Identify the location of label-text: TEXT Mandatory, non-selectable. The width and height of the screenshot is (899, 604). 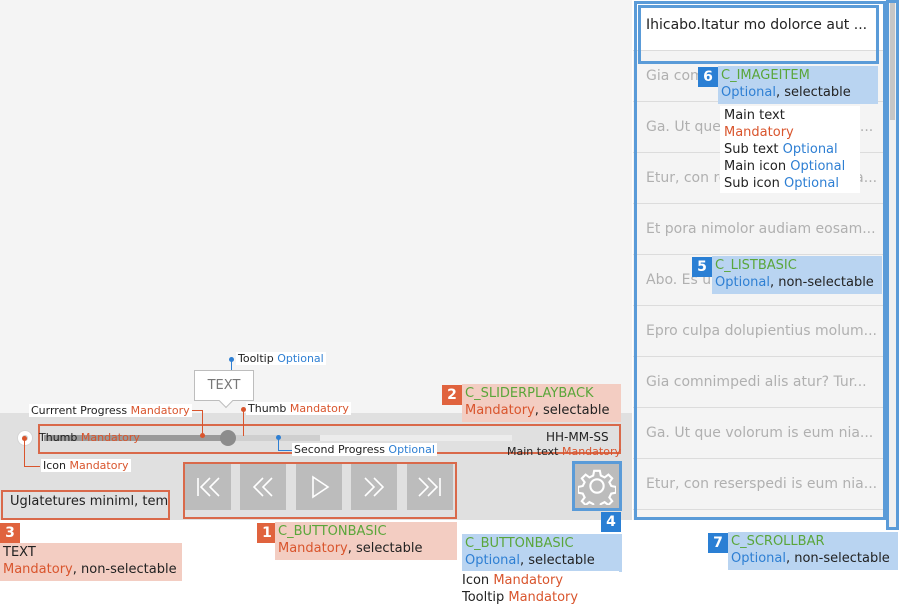
(91, 562).